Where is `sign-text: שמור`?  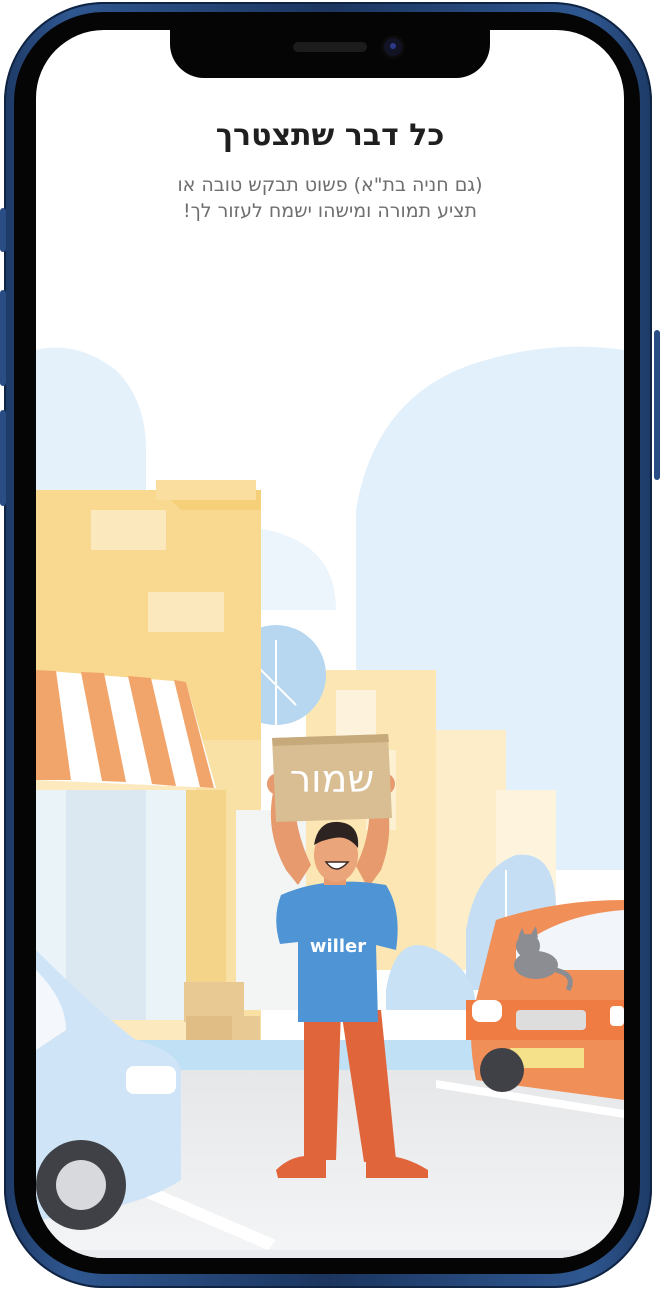 sign-text: שמור is located at coordinates (332, 779).